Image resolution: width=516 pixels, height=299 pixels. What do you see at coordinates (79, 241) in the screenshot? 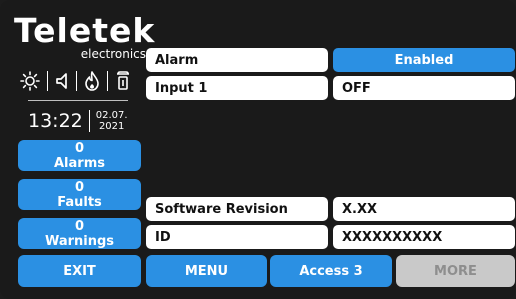
I see `warnings-label: Warnings` at bounding box center [79, 241].